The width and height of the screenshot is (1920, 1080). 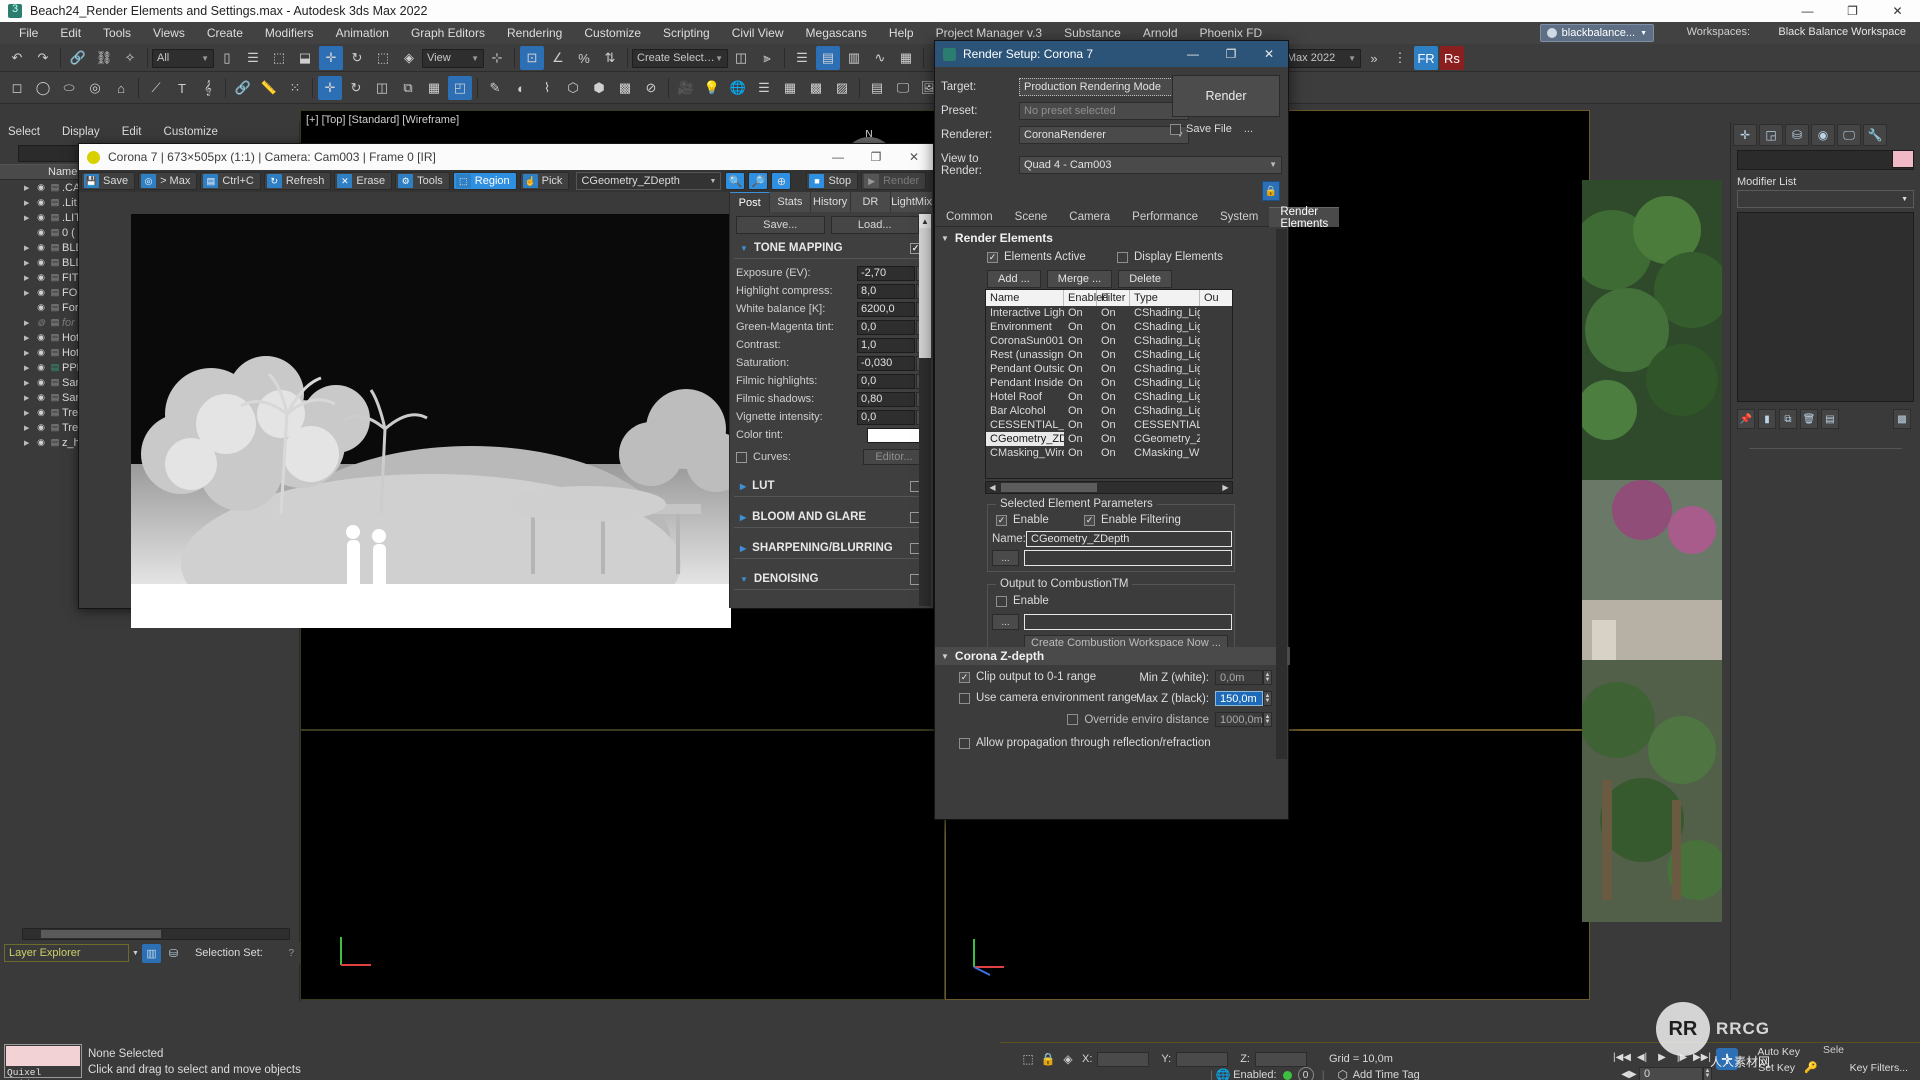 What do you see at coordinates (622, 865) in the screenshot?
I see `viewport-bottom-left` at bounding box center [622, 865].